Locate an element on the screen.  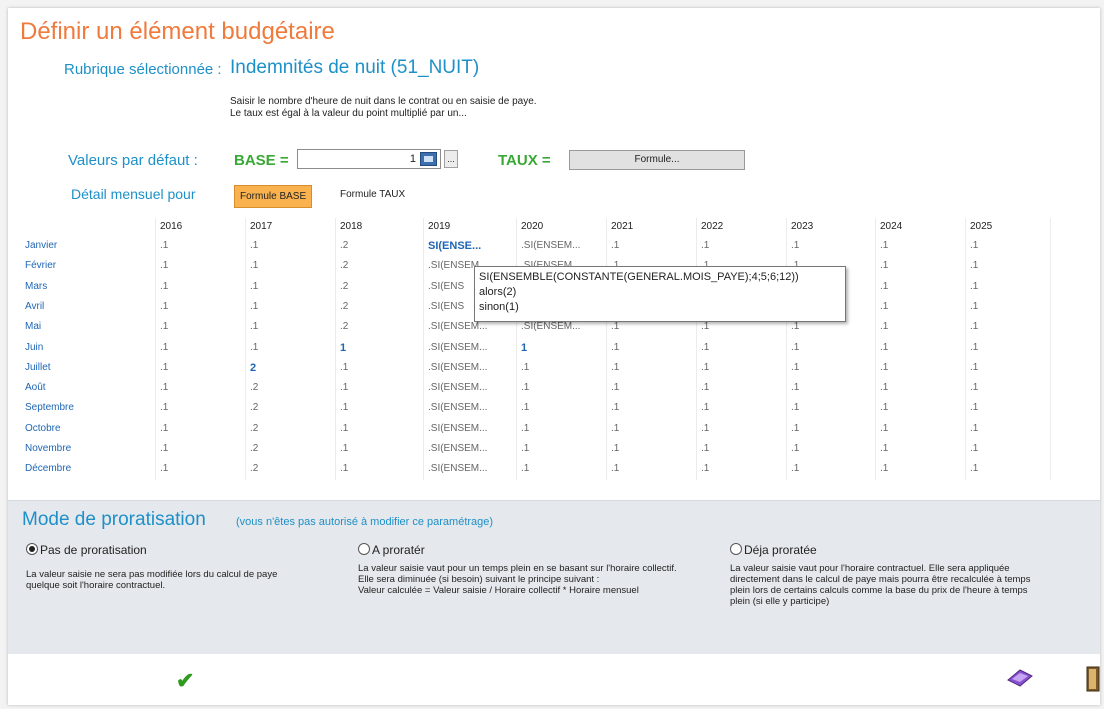
tab-formule-taux: Formule TAUX is located at coordinates (372, 194).